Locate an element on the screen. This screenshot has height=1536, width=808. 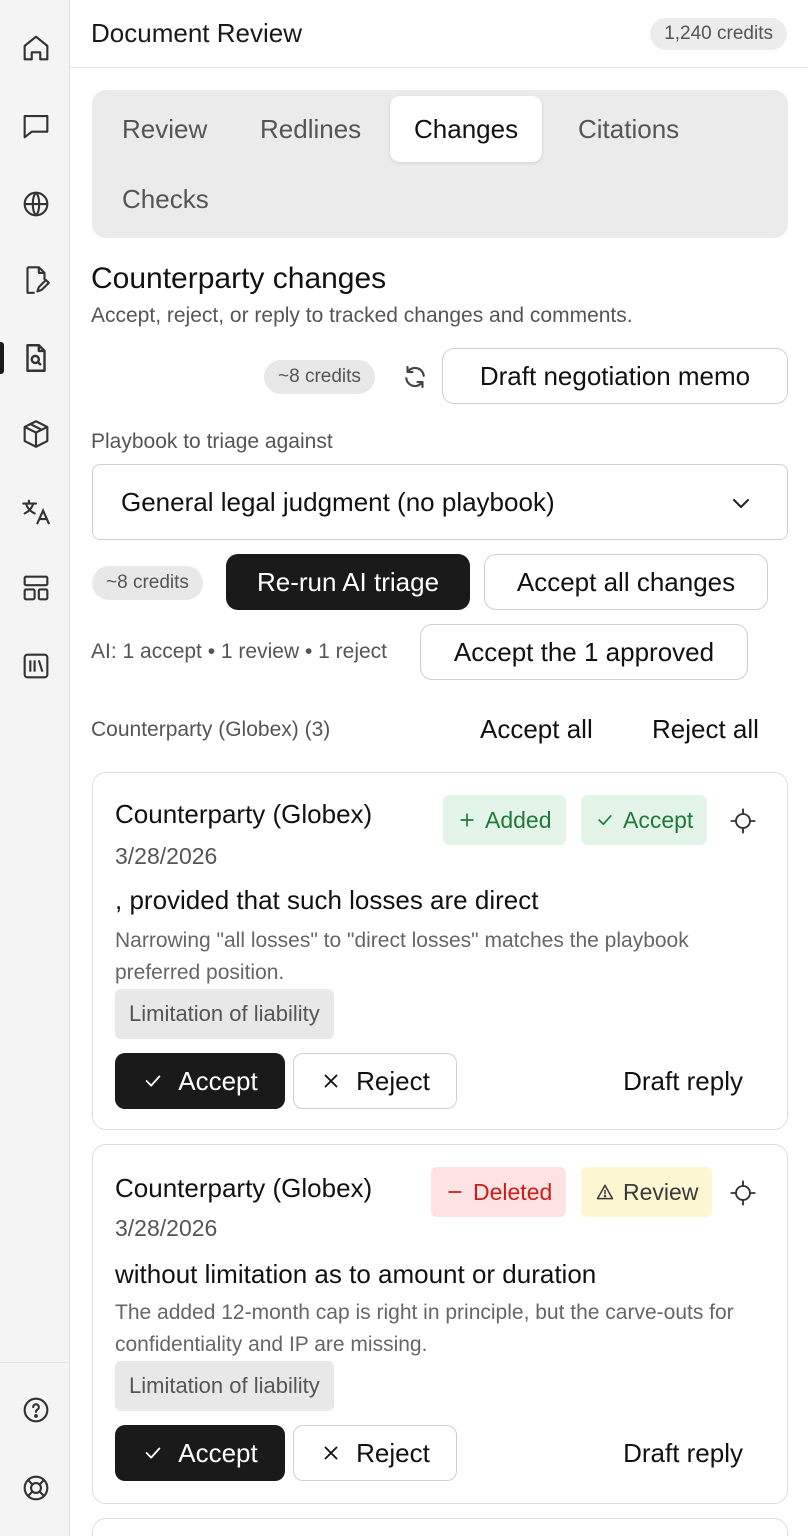
reject-all-button: Reject all is located at coordinates (705, 729).